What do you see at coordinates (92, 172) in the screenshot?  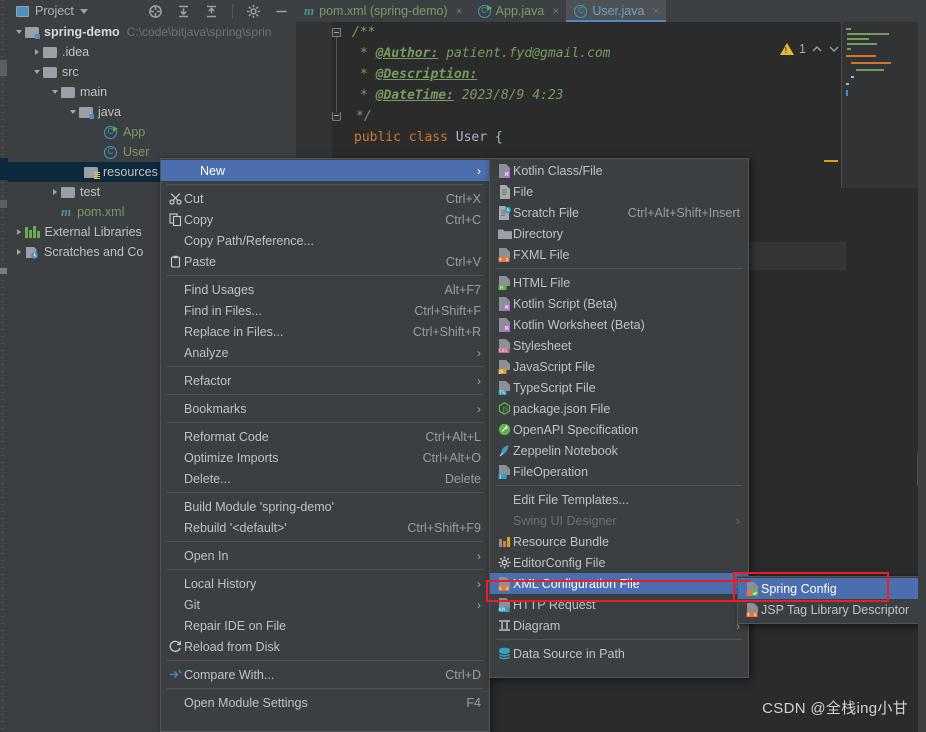 I see `resources-folder-icon` at bounding box center [92, 172].